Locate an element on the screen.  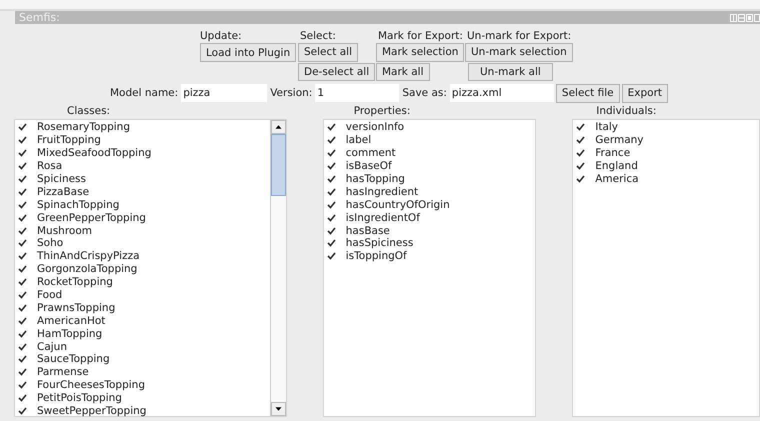
text-field: pizza.xml is located at coordinates (502, 93).